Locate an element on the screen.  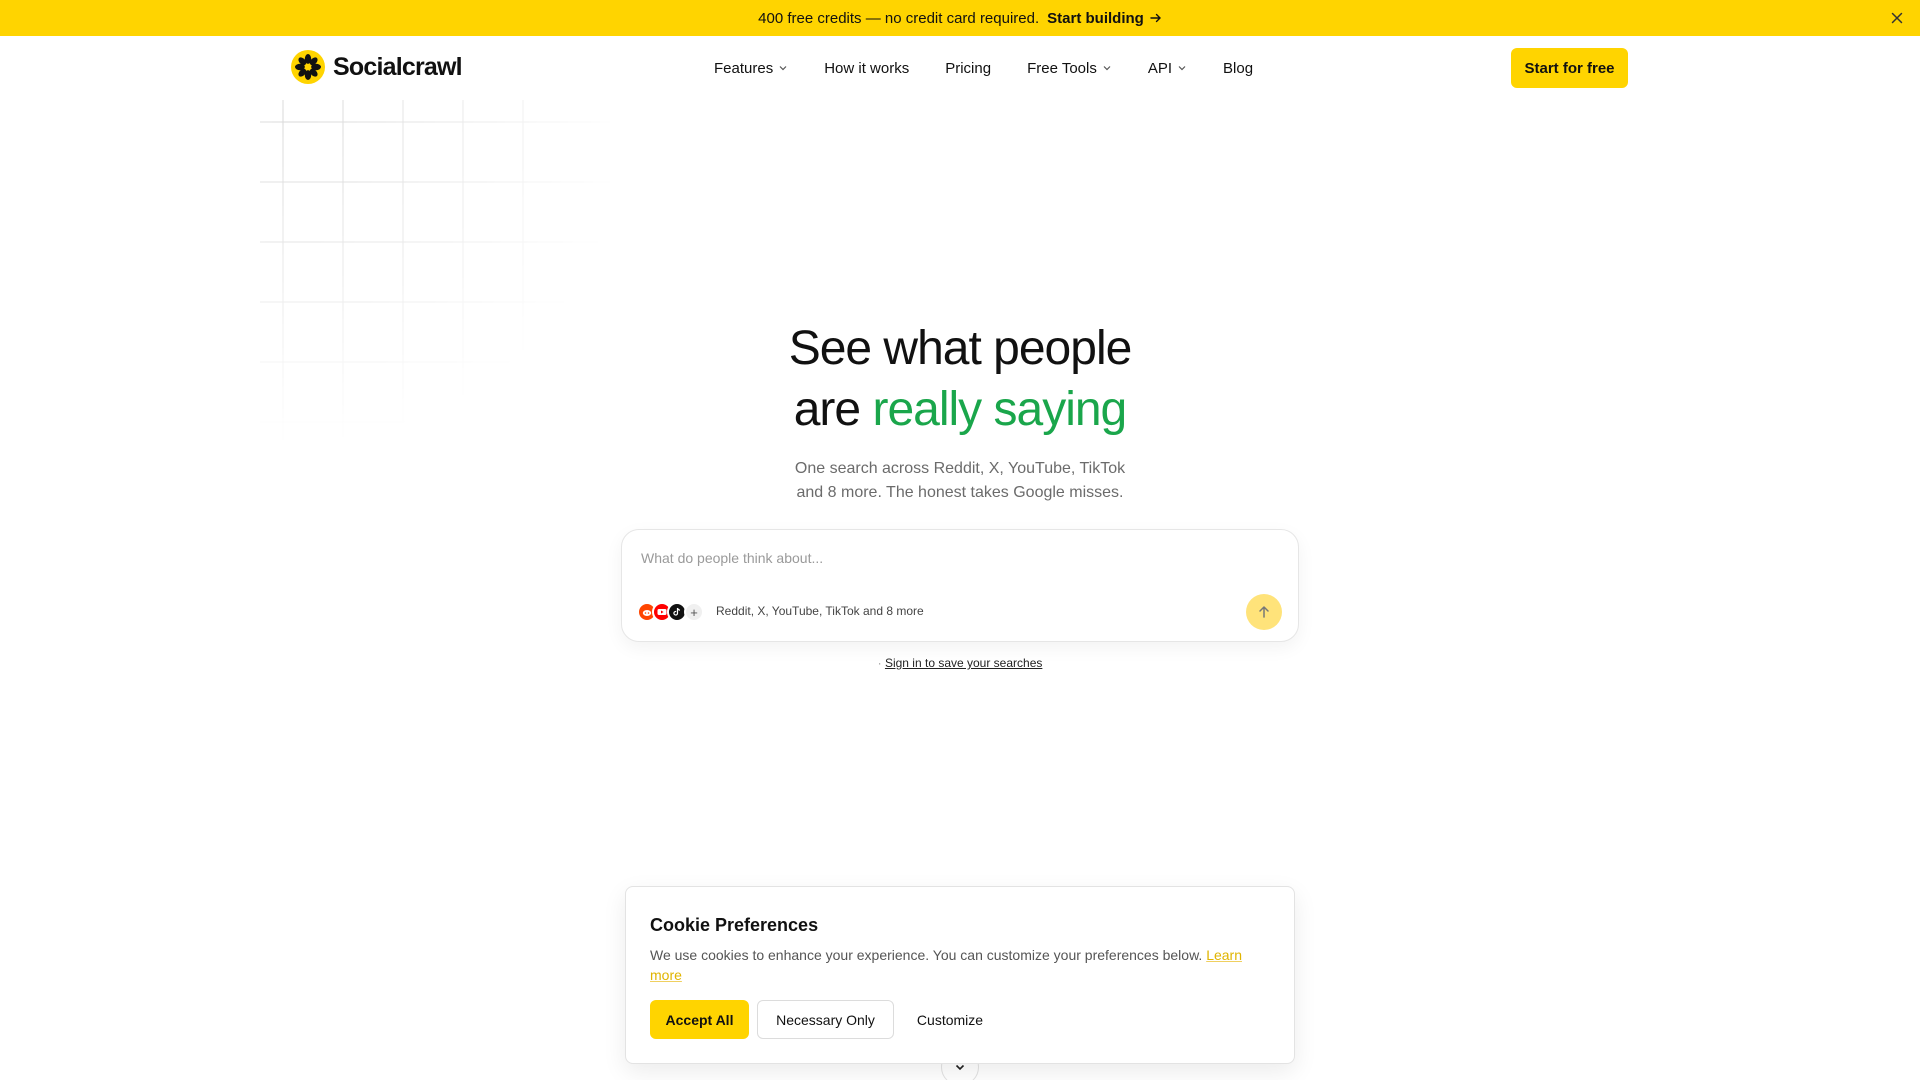
necessary-only-button: Necessary Only is located at coordinates (825, 1019).